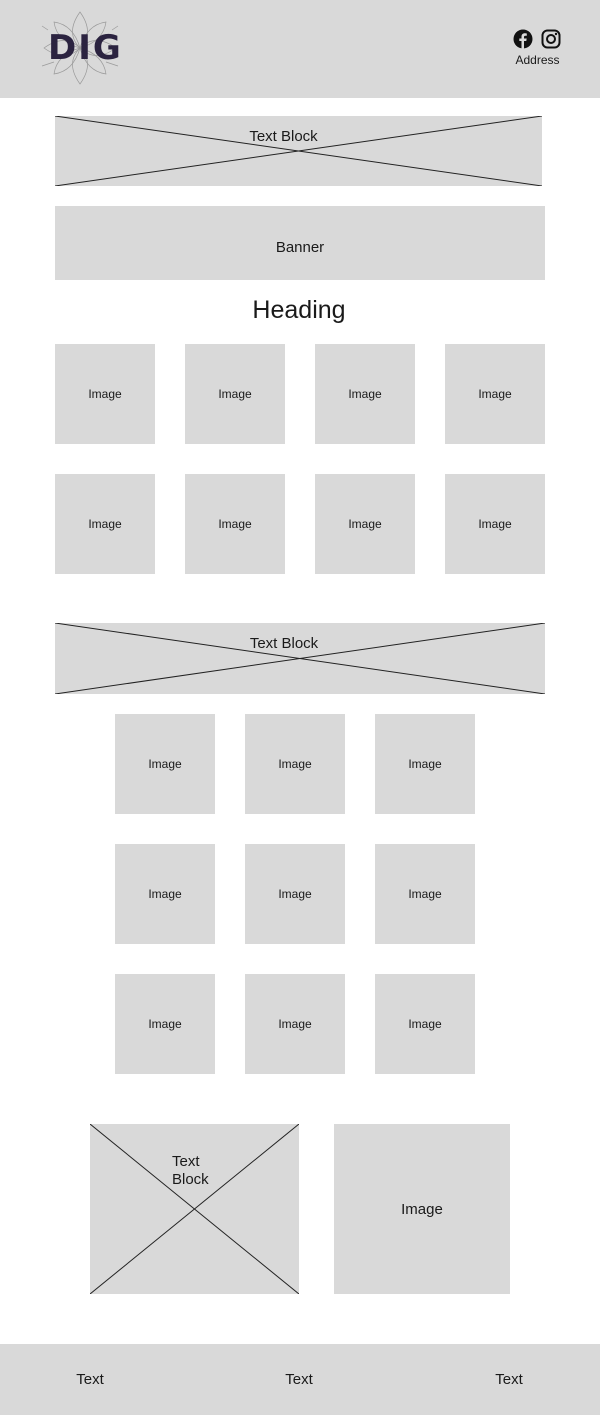  Describe the element at coordinates (551, 39) in the screenshot. I see `instagram-icon` at that location.